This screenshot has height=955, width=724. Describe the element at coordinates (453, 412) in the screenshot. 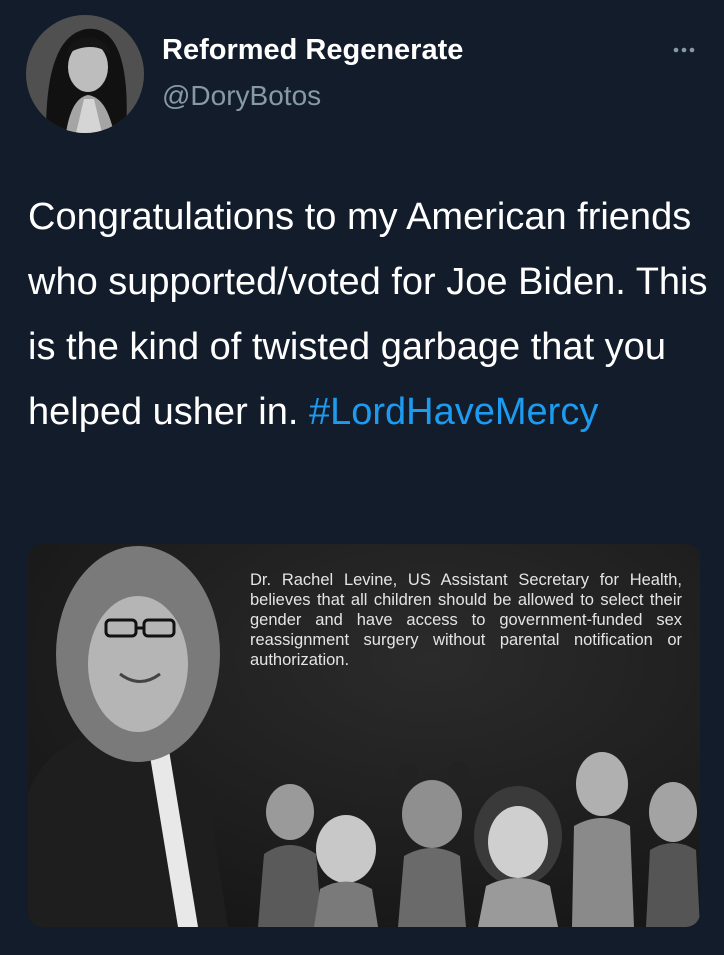

I see `hashtag-link: #LordHaveMercy` at that location.